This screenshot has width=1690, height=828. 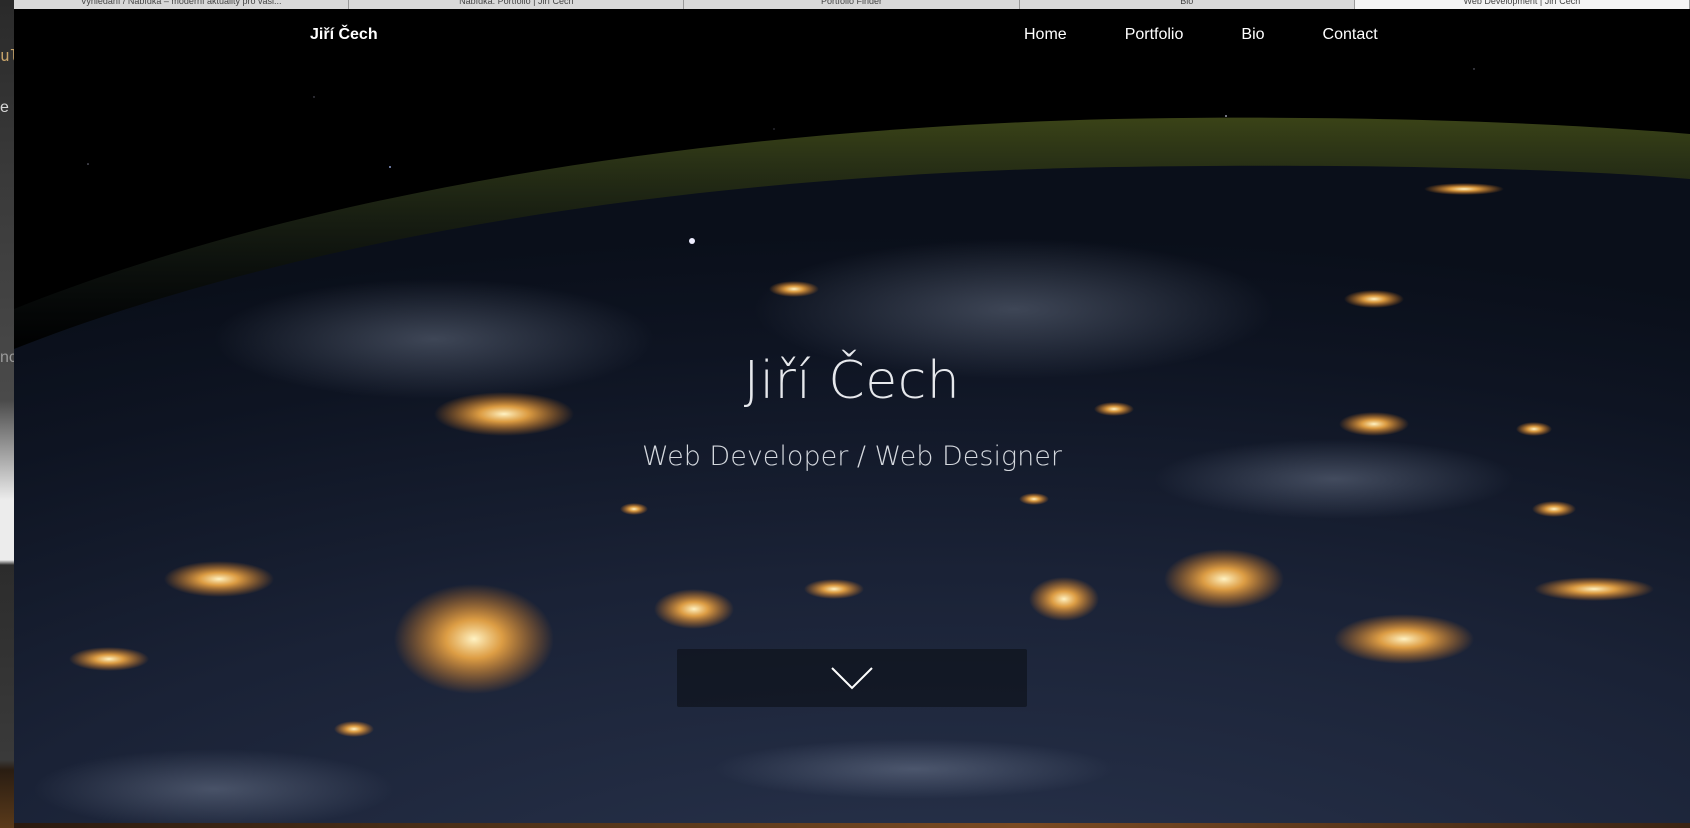 I want to click on main-nav: Home Portfolio Bio Contact, so click(x=1201, y=35).